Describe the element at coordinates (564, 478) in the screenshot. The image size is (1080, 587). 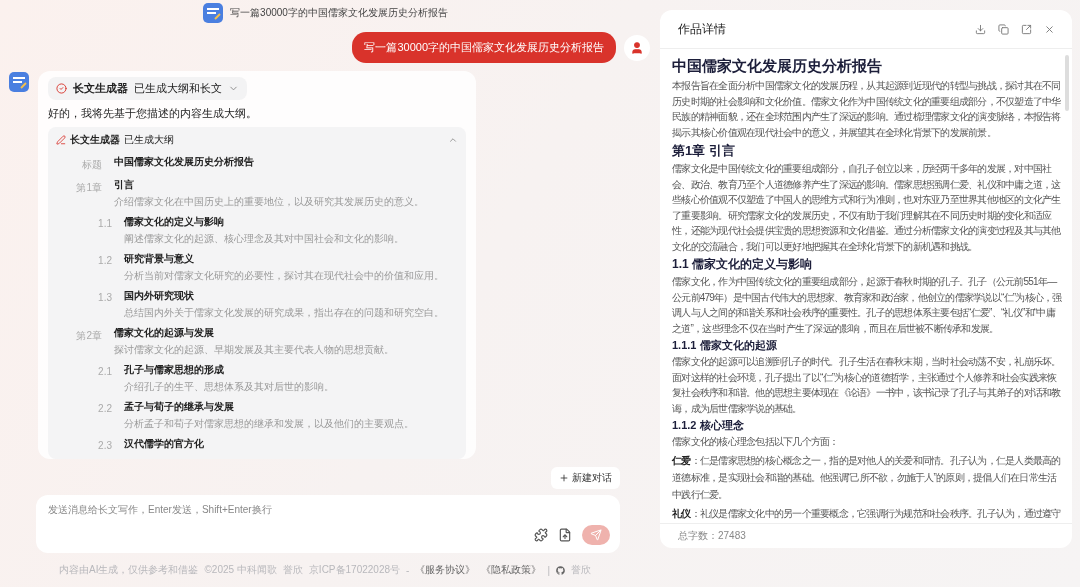
I see `plus-icon` at that location.